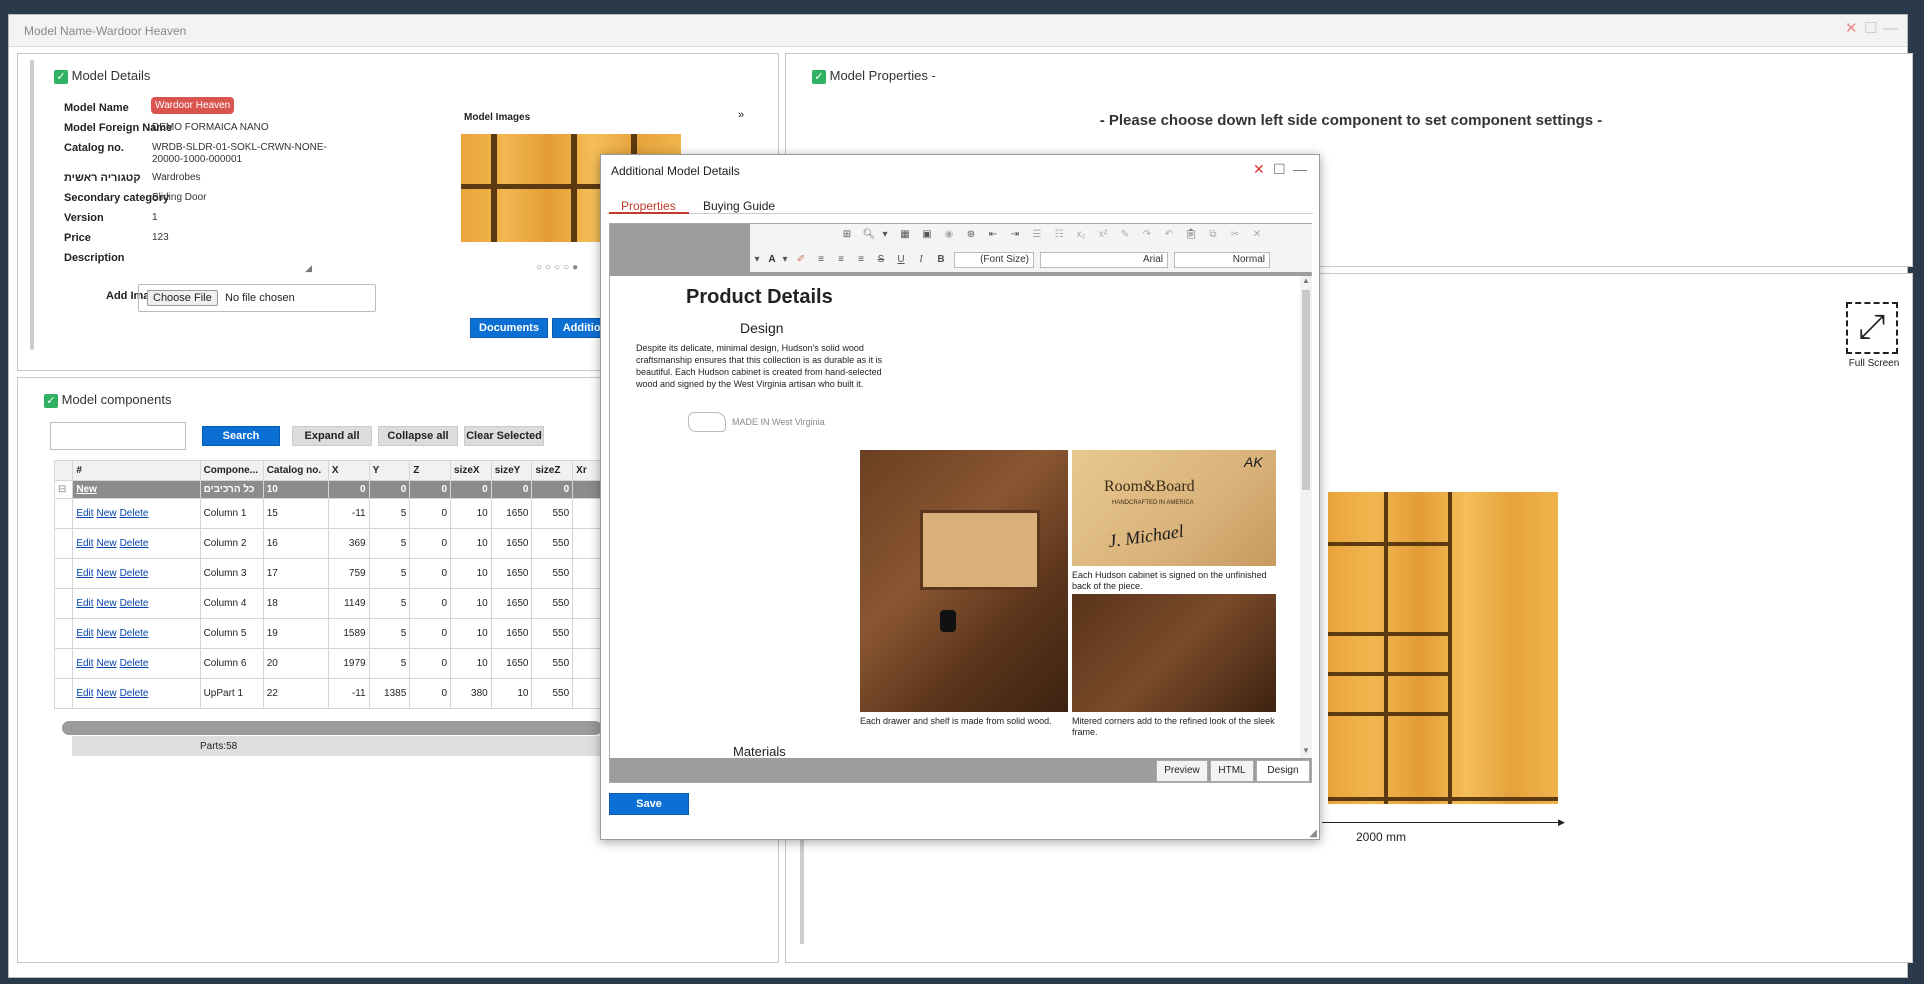  I want to click on font-family-select: Arial, so click(1104, 260).